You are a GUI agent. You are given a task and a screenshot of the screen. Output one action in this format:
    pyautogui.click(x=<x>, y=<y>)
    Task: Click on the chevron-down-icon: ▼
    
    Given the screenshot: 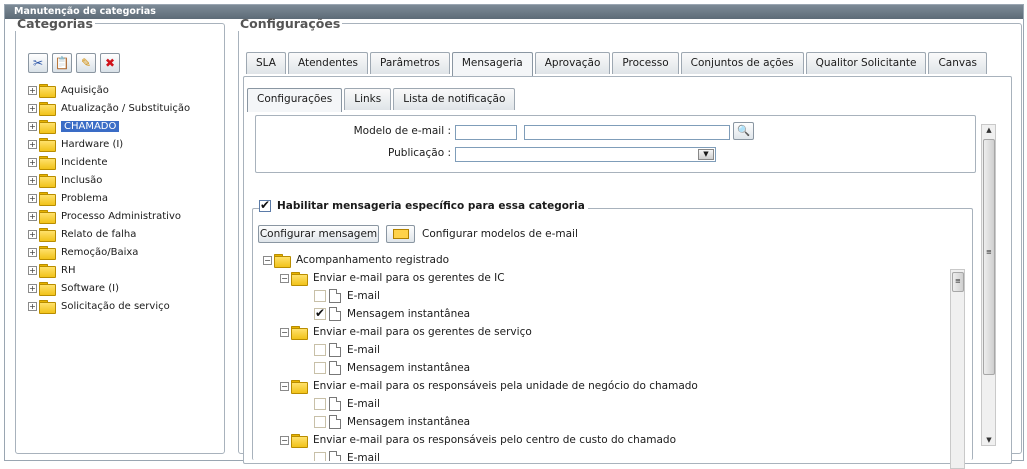 What is the action you would take?
    pyautogui.click(x=706, y=154)
    